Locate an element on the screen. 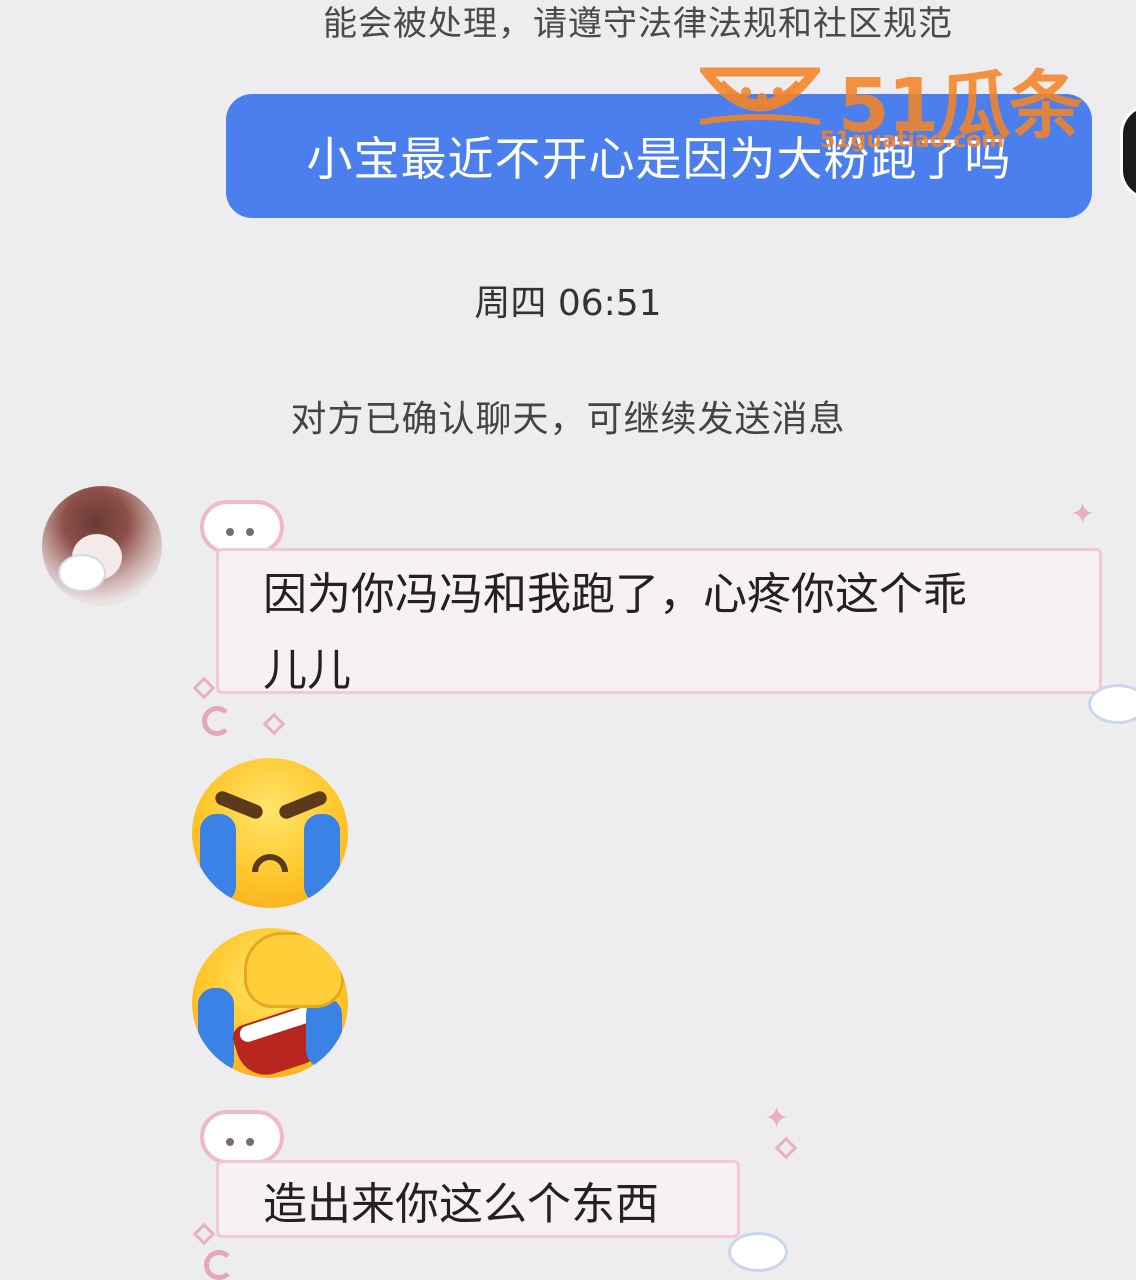  chat-confirmed-notice: 对方已确认聊天，可继续发送消息 is located at coordinates (568, 419).